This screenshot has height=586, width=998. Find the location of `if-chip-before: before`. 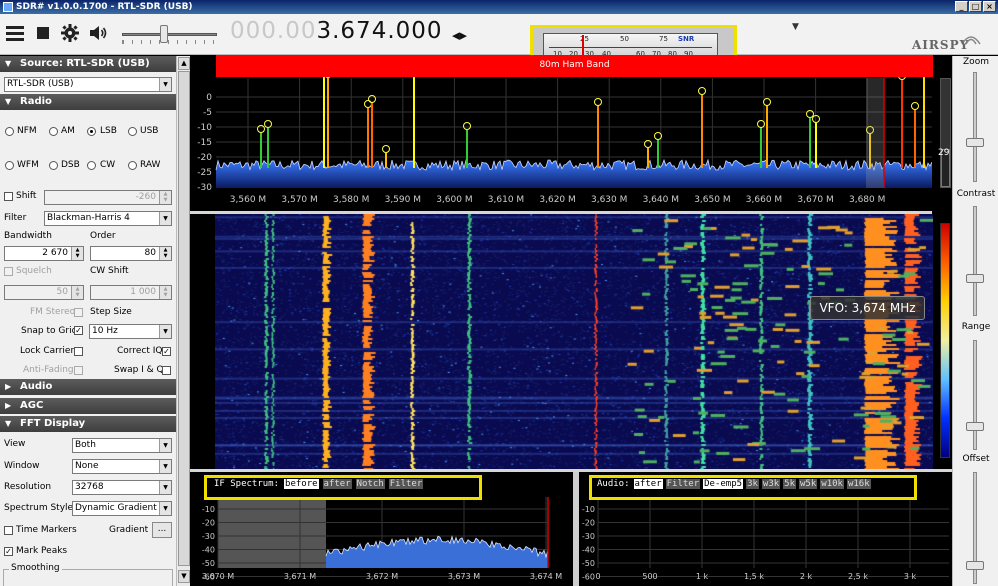

if-chip-before: before is located at coordinates (301, 484).